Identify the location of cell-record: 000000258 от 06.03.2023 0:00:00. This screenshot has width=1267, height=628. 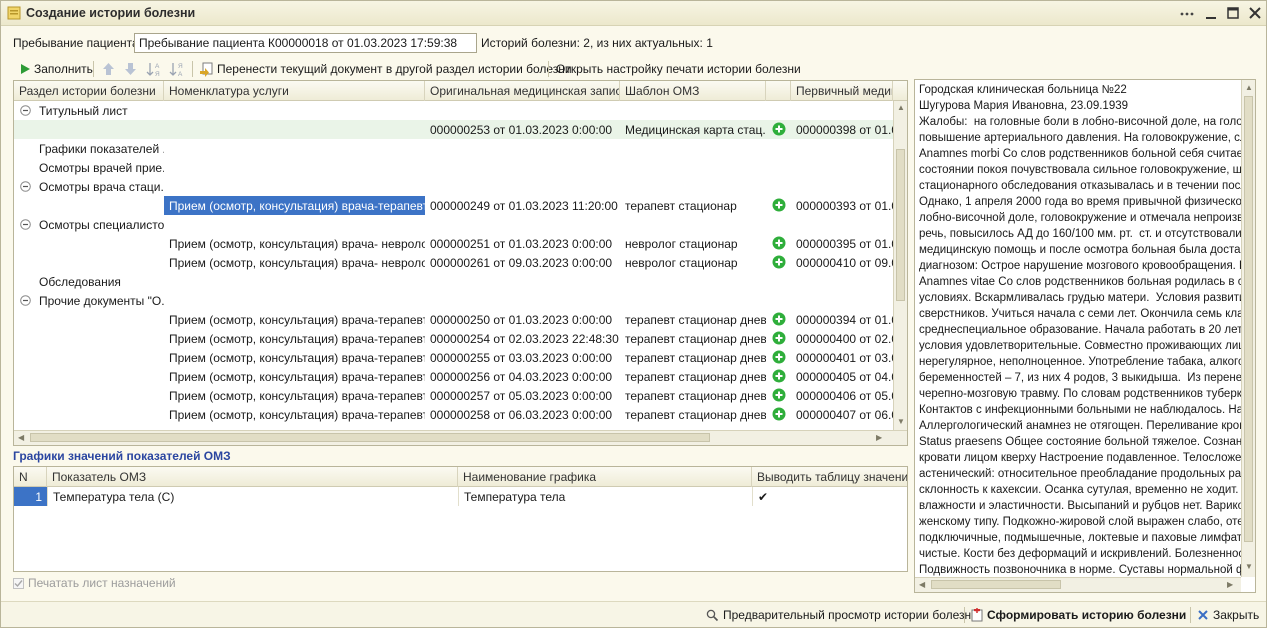
(521, 415).